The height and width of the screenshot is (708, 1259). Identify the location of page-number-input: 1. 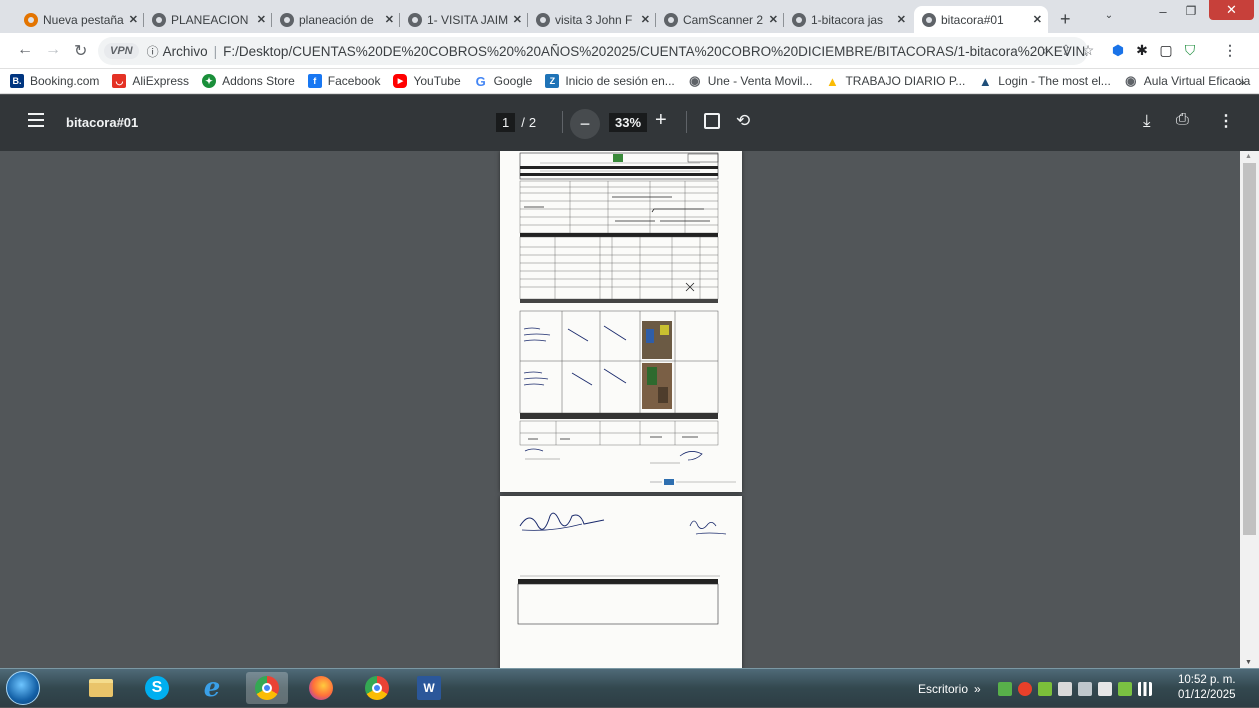
(506, 122).